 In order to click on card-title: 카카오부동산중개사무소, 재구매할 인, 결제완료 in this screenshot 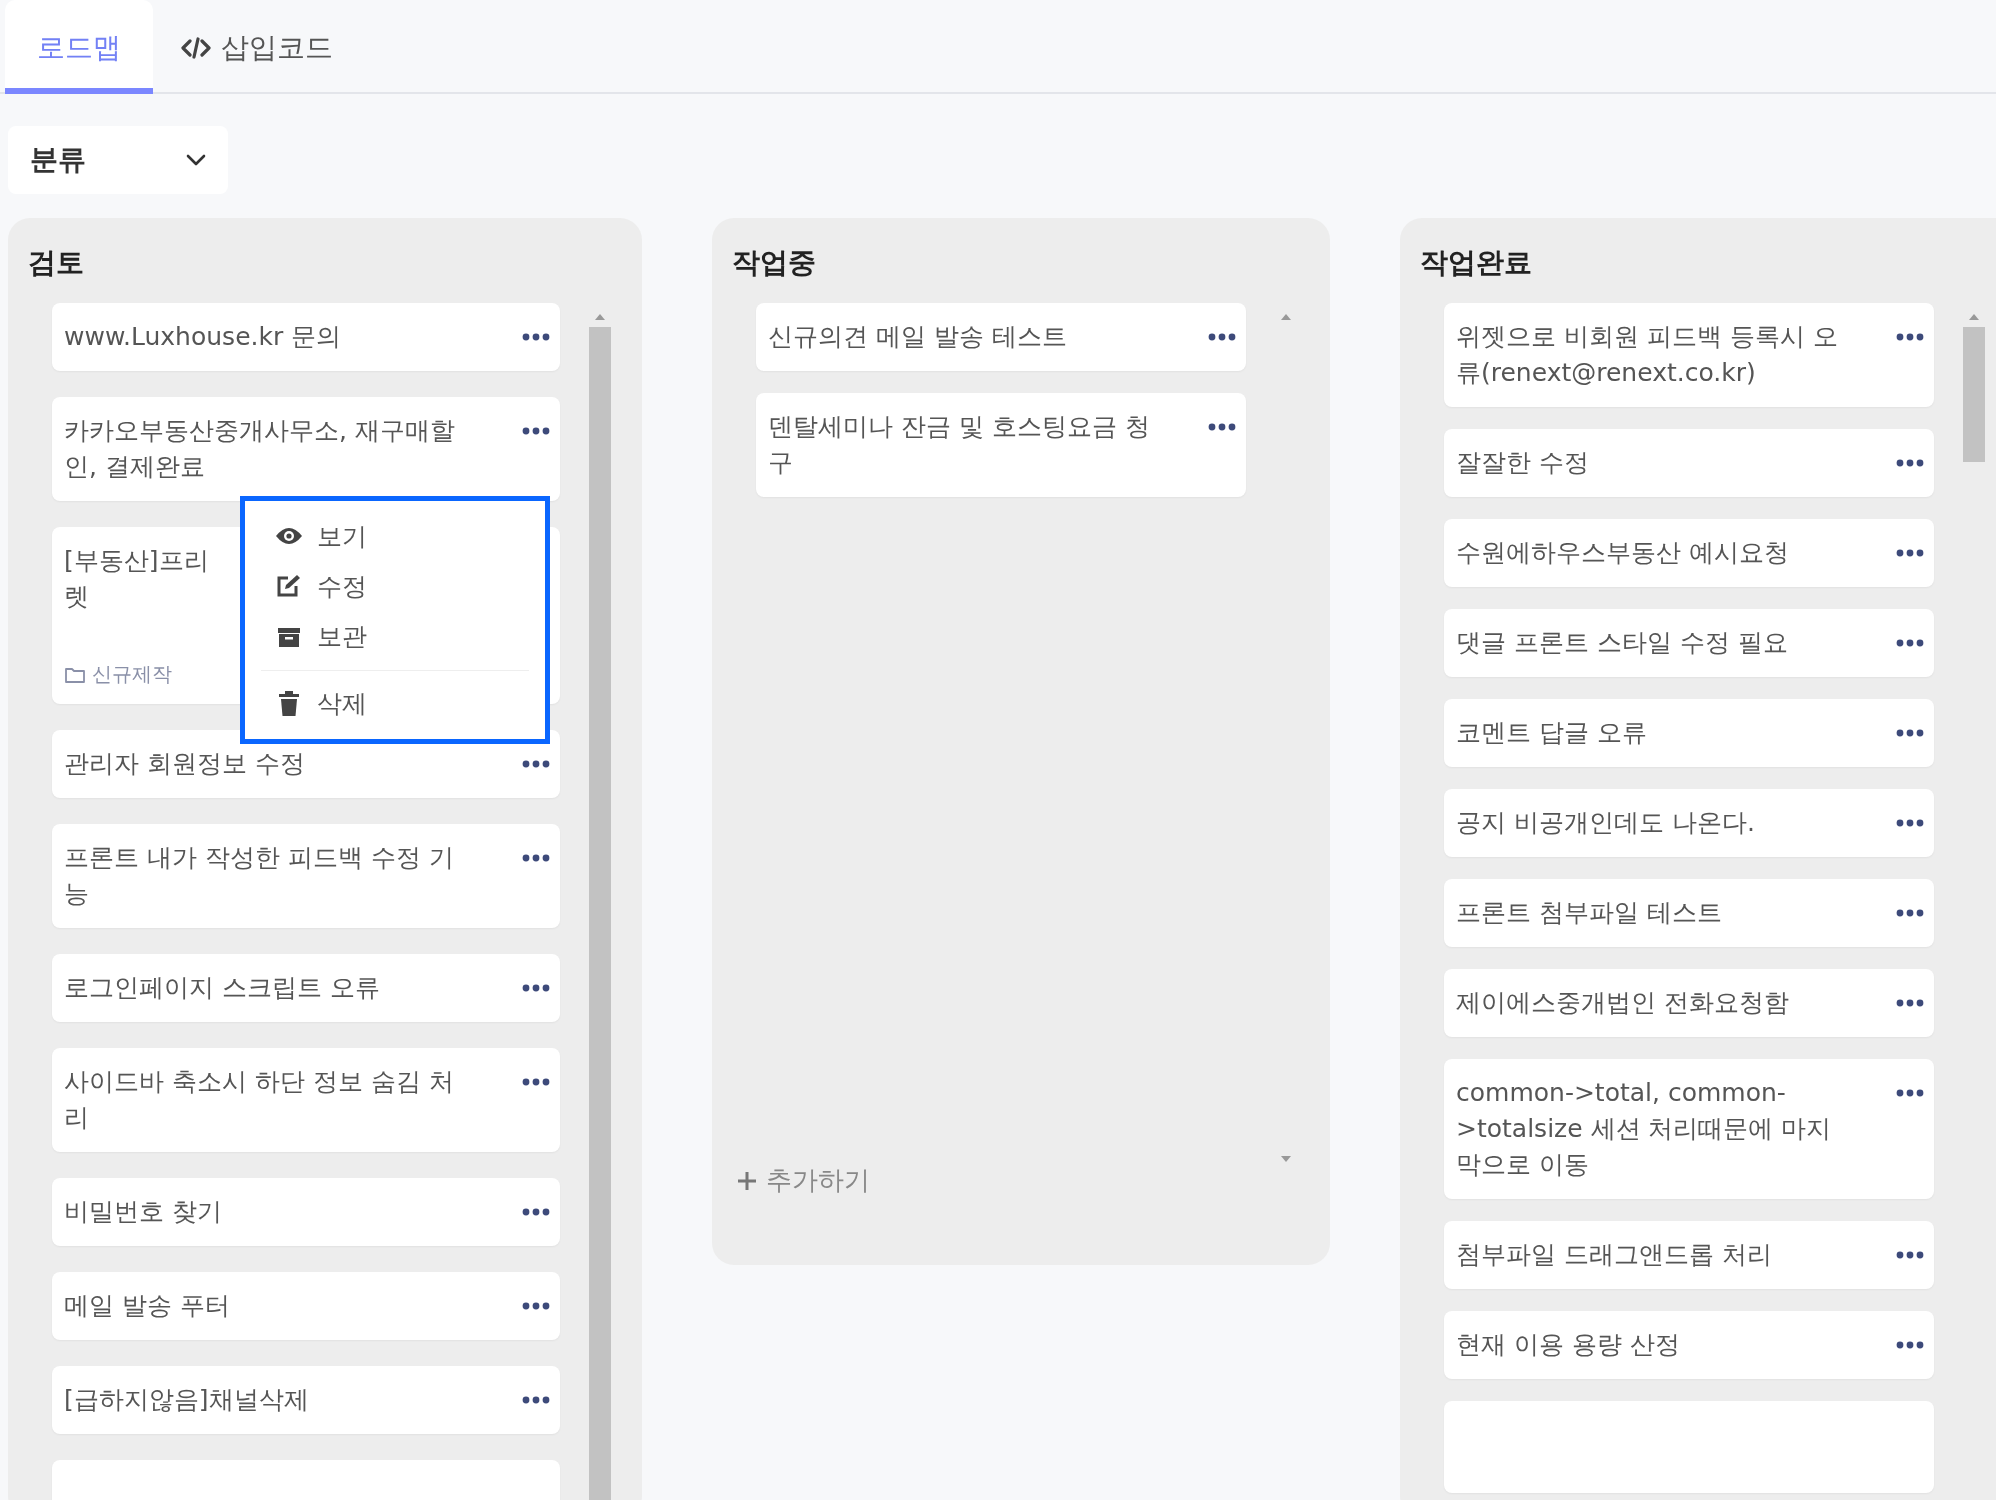, I will do `click(259, 449)`.